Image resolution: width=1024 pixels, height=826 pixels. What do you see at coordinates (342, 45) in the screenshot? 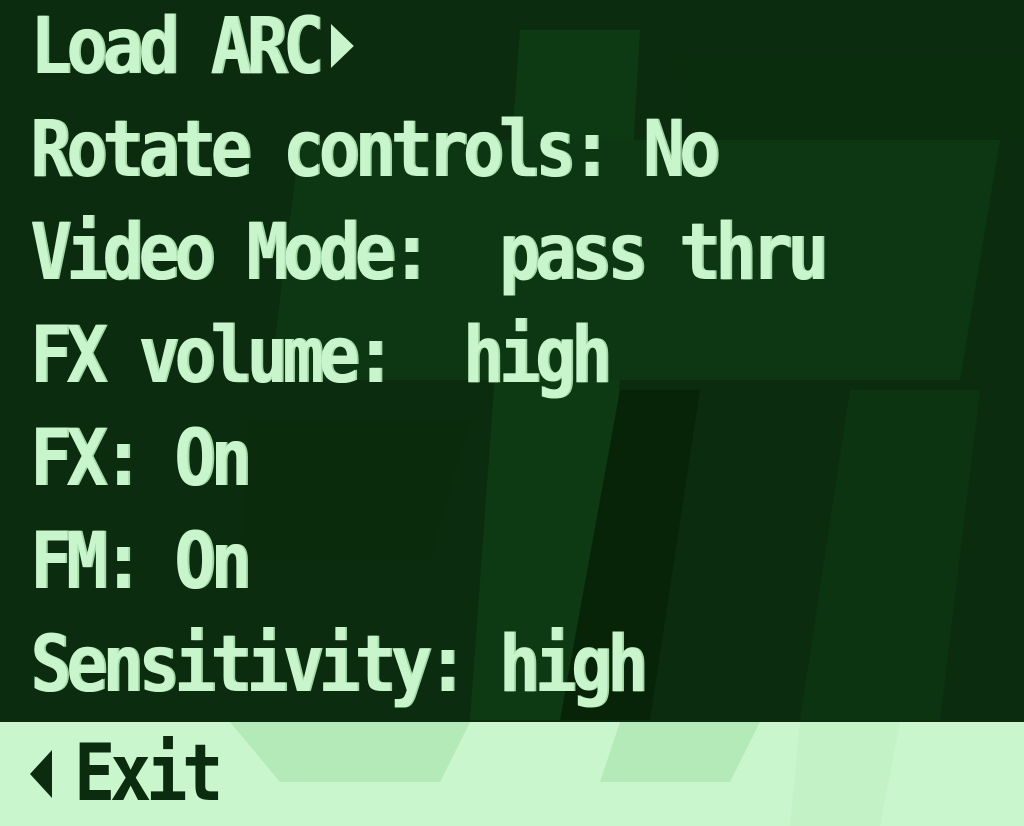
I see `triangle-right-icon` at bounding box center [342, 45].